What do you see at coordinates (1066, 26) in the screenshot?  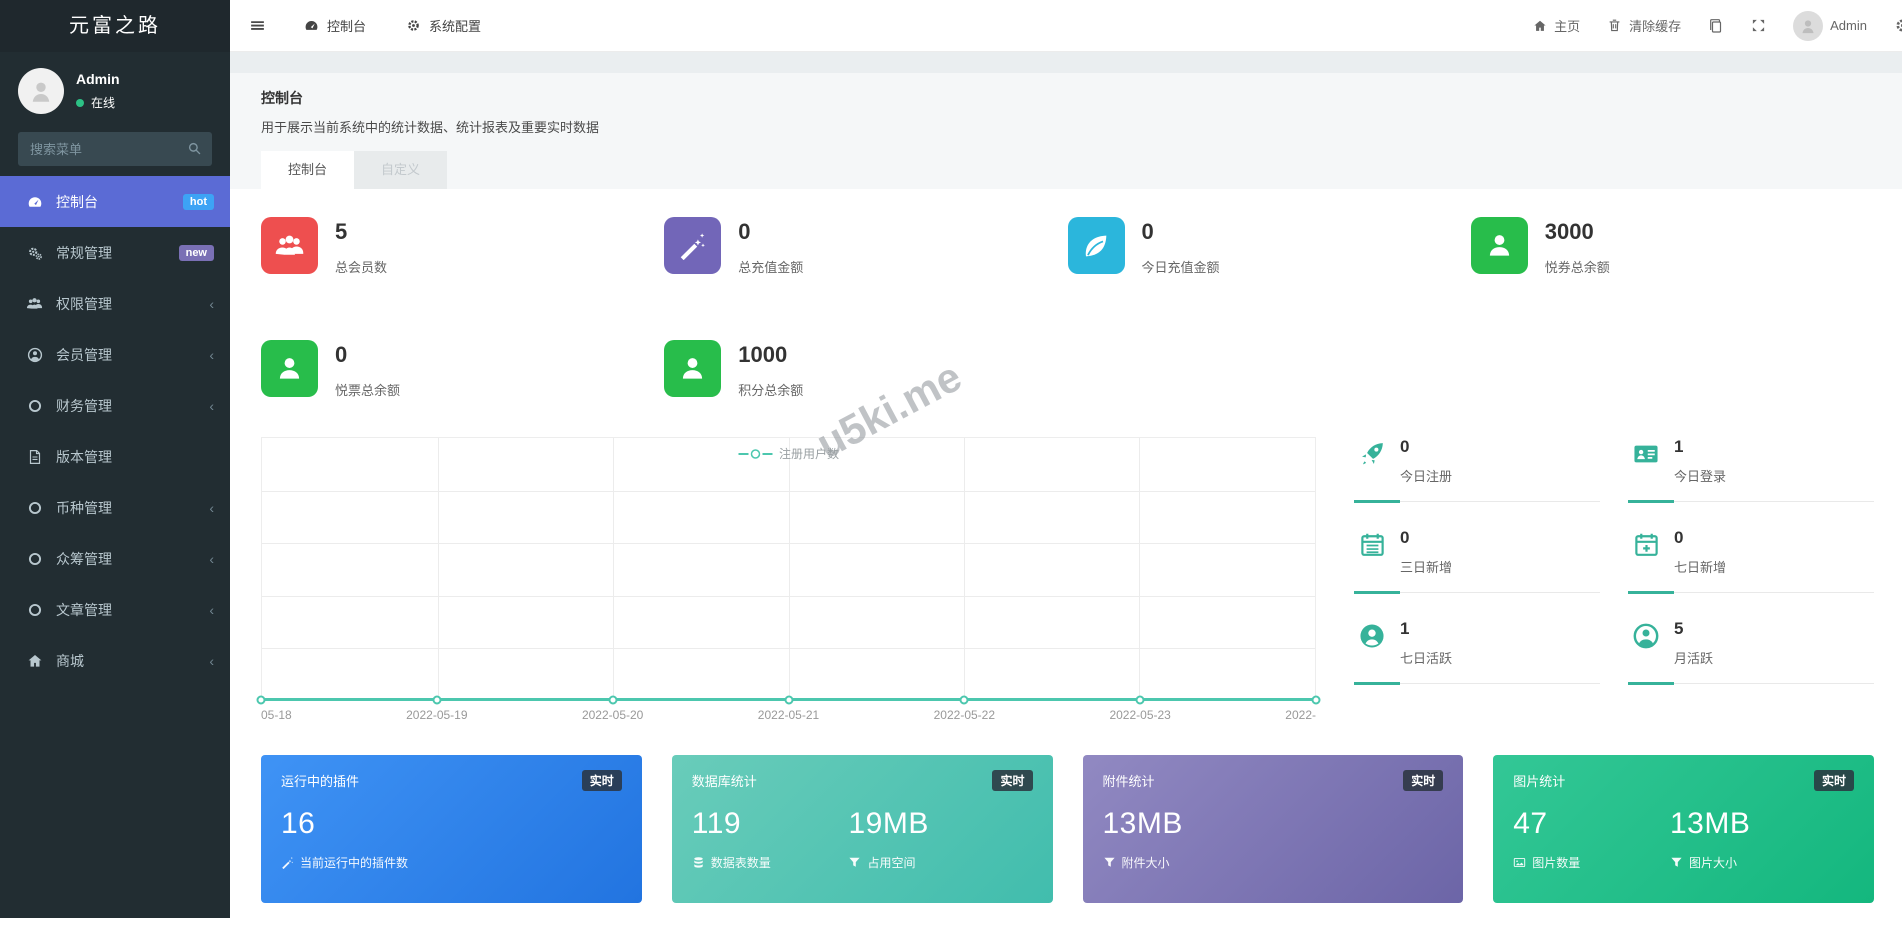 I see `topbar: 控制台 系统配置 主页 清除缓存 Admin` at bounding box center [1066, 26].